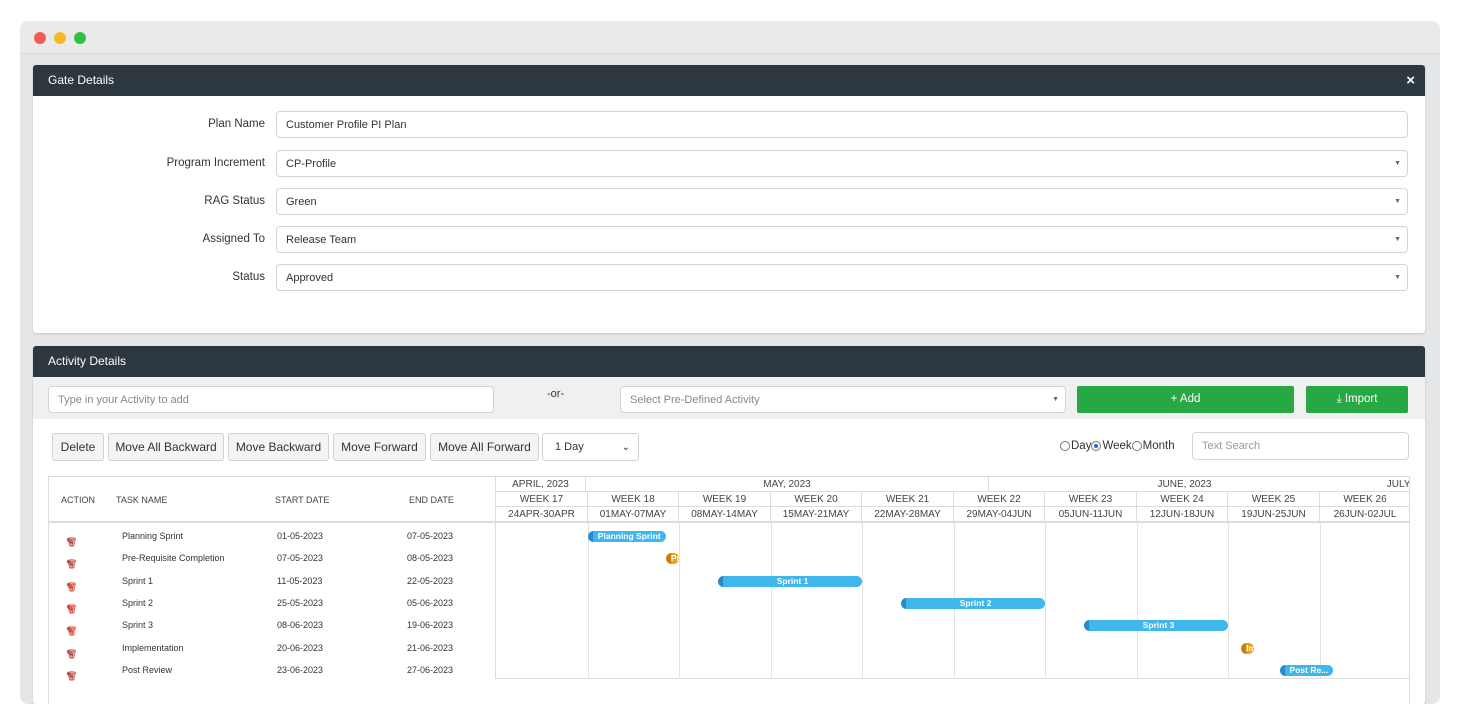 Image resolution: width=1460 pixels, height=725 pixels. I want to click on gate-details-title: Gate Details, so click(81, 80).